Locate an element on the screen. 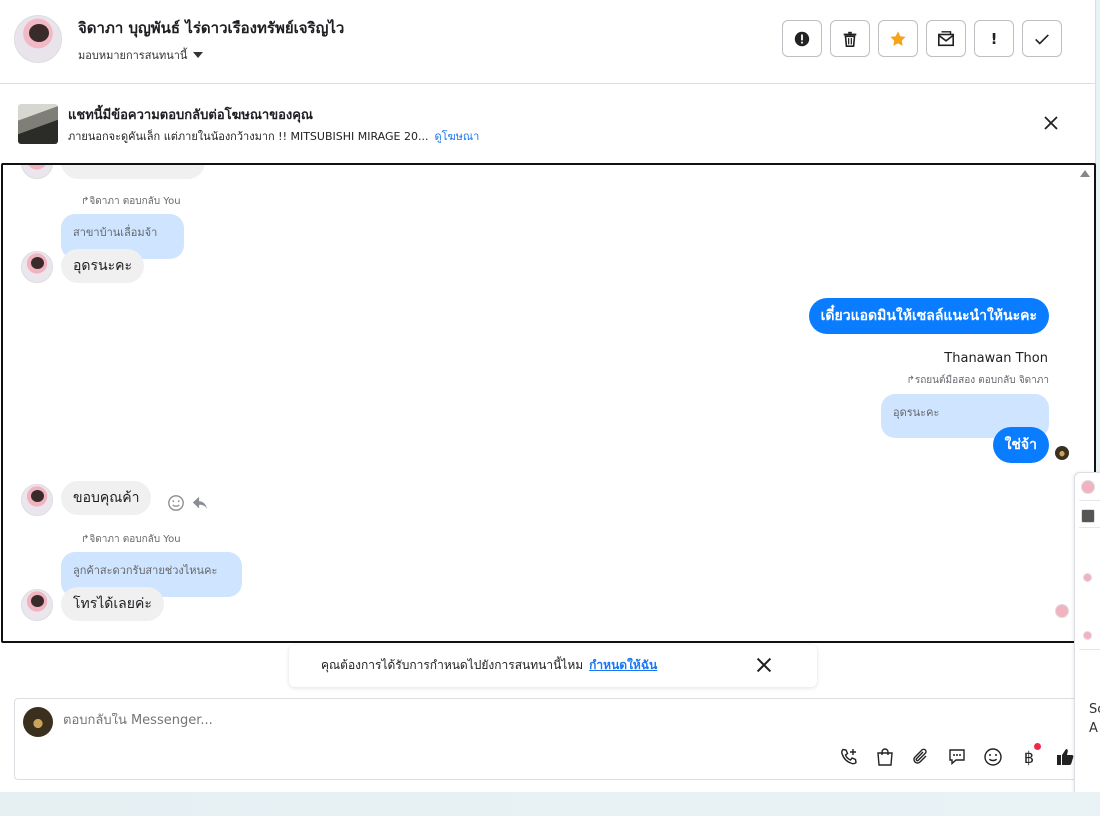 The height and width of the screenshot is (816, 1100). close-banner-button is located at coordinates (1051, 123).